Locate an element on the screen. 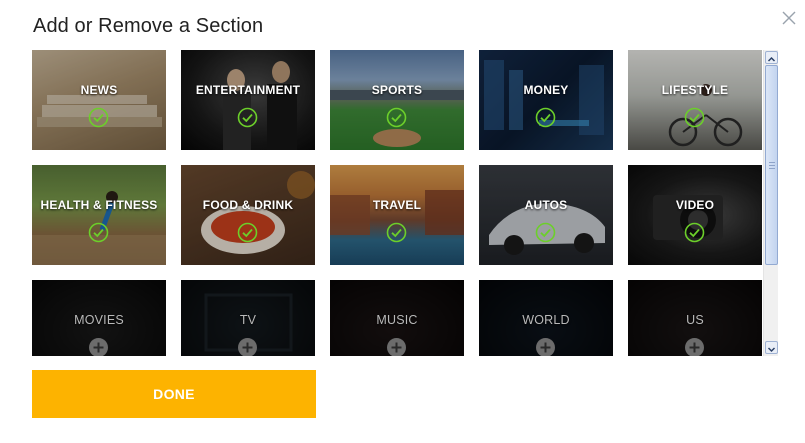 This screenshot has width=805, height=443. section-tile-news: NEWS is located at coordinates (99, 100).